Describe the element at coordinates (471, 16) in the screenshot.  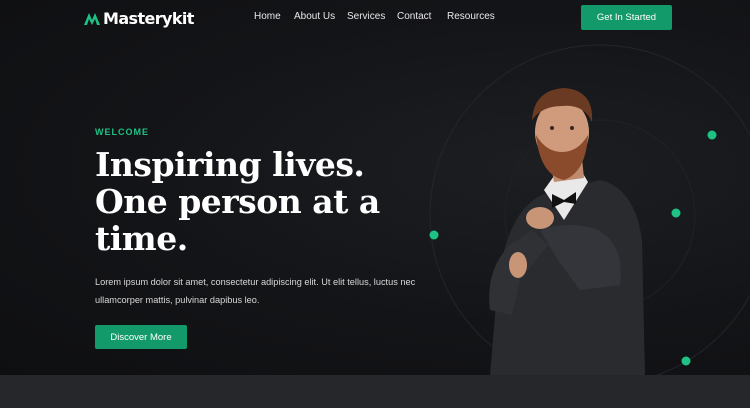
I see `nav-item-resources: Resources` at that location.